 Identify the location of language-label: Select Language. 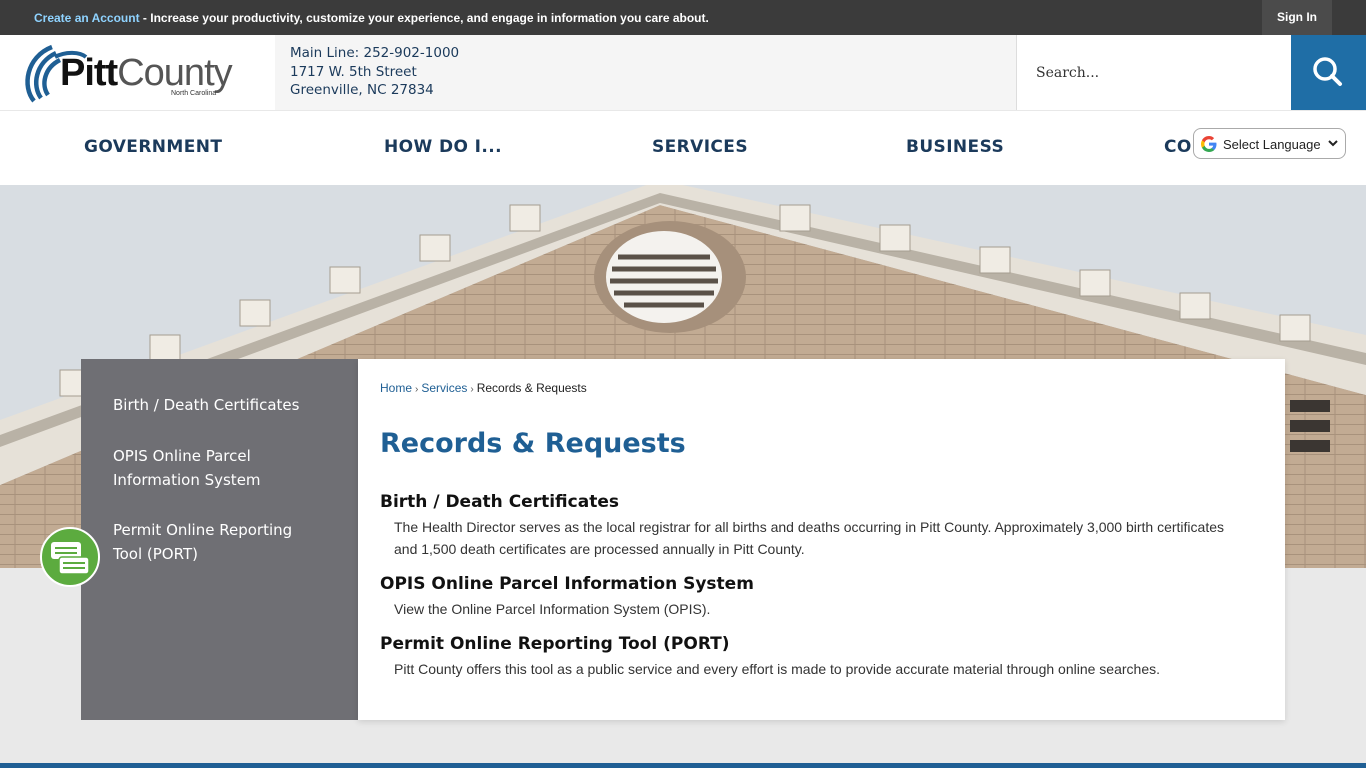
(1272, 144).